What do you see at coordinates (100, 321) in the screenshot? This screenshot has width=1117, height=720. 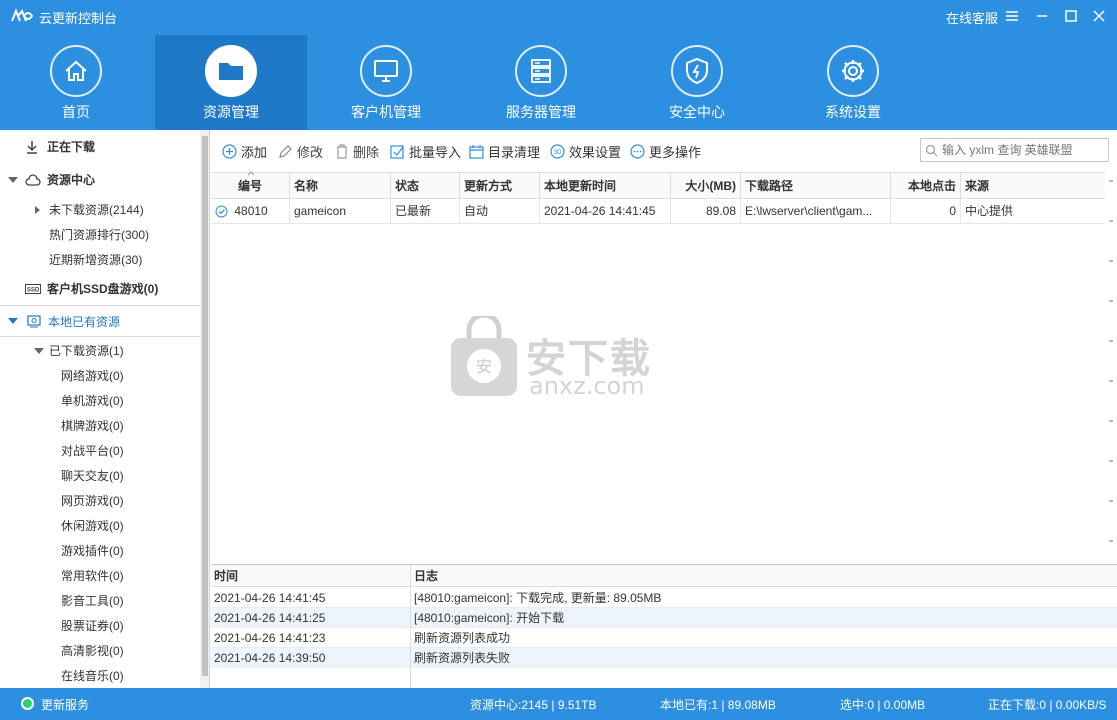 I see `sidebar-item-local-resources: 本地已有资源` at bounding box center [100, 321].